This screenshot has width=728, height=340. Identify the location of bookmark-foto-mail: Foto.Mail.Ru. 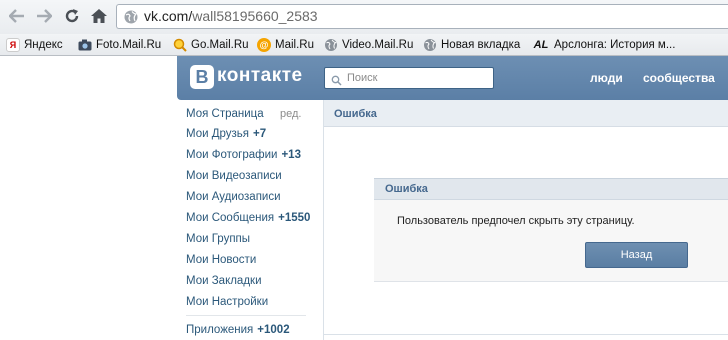
(119, 45).